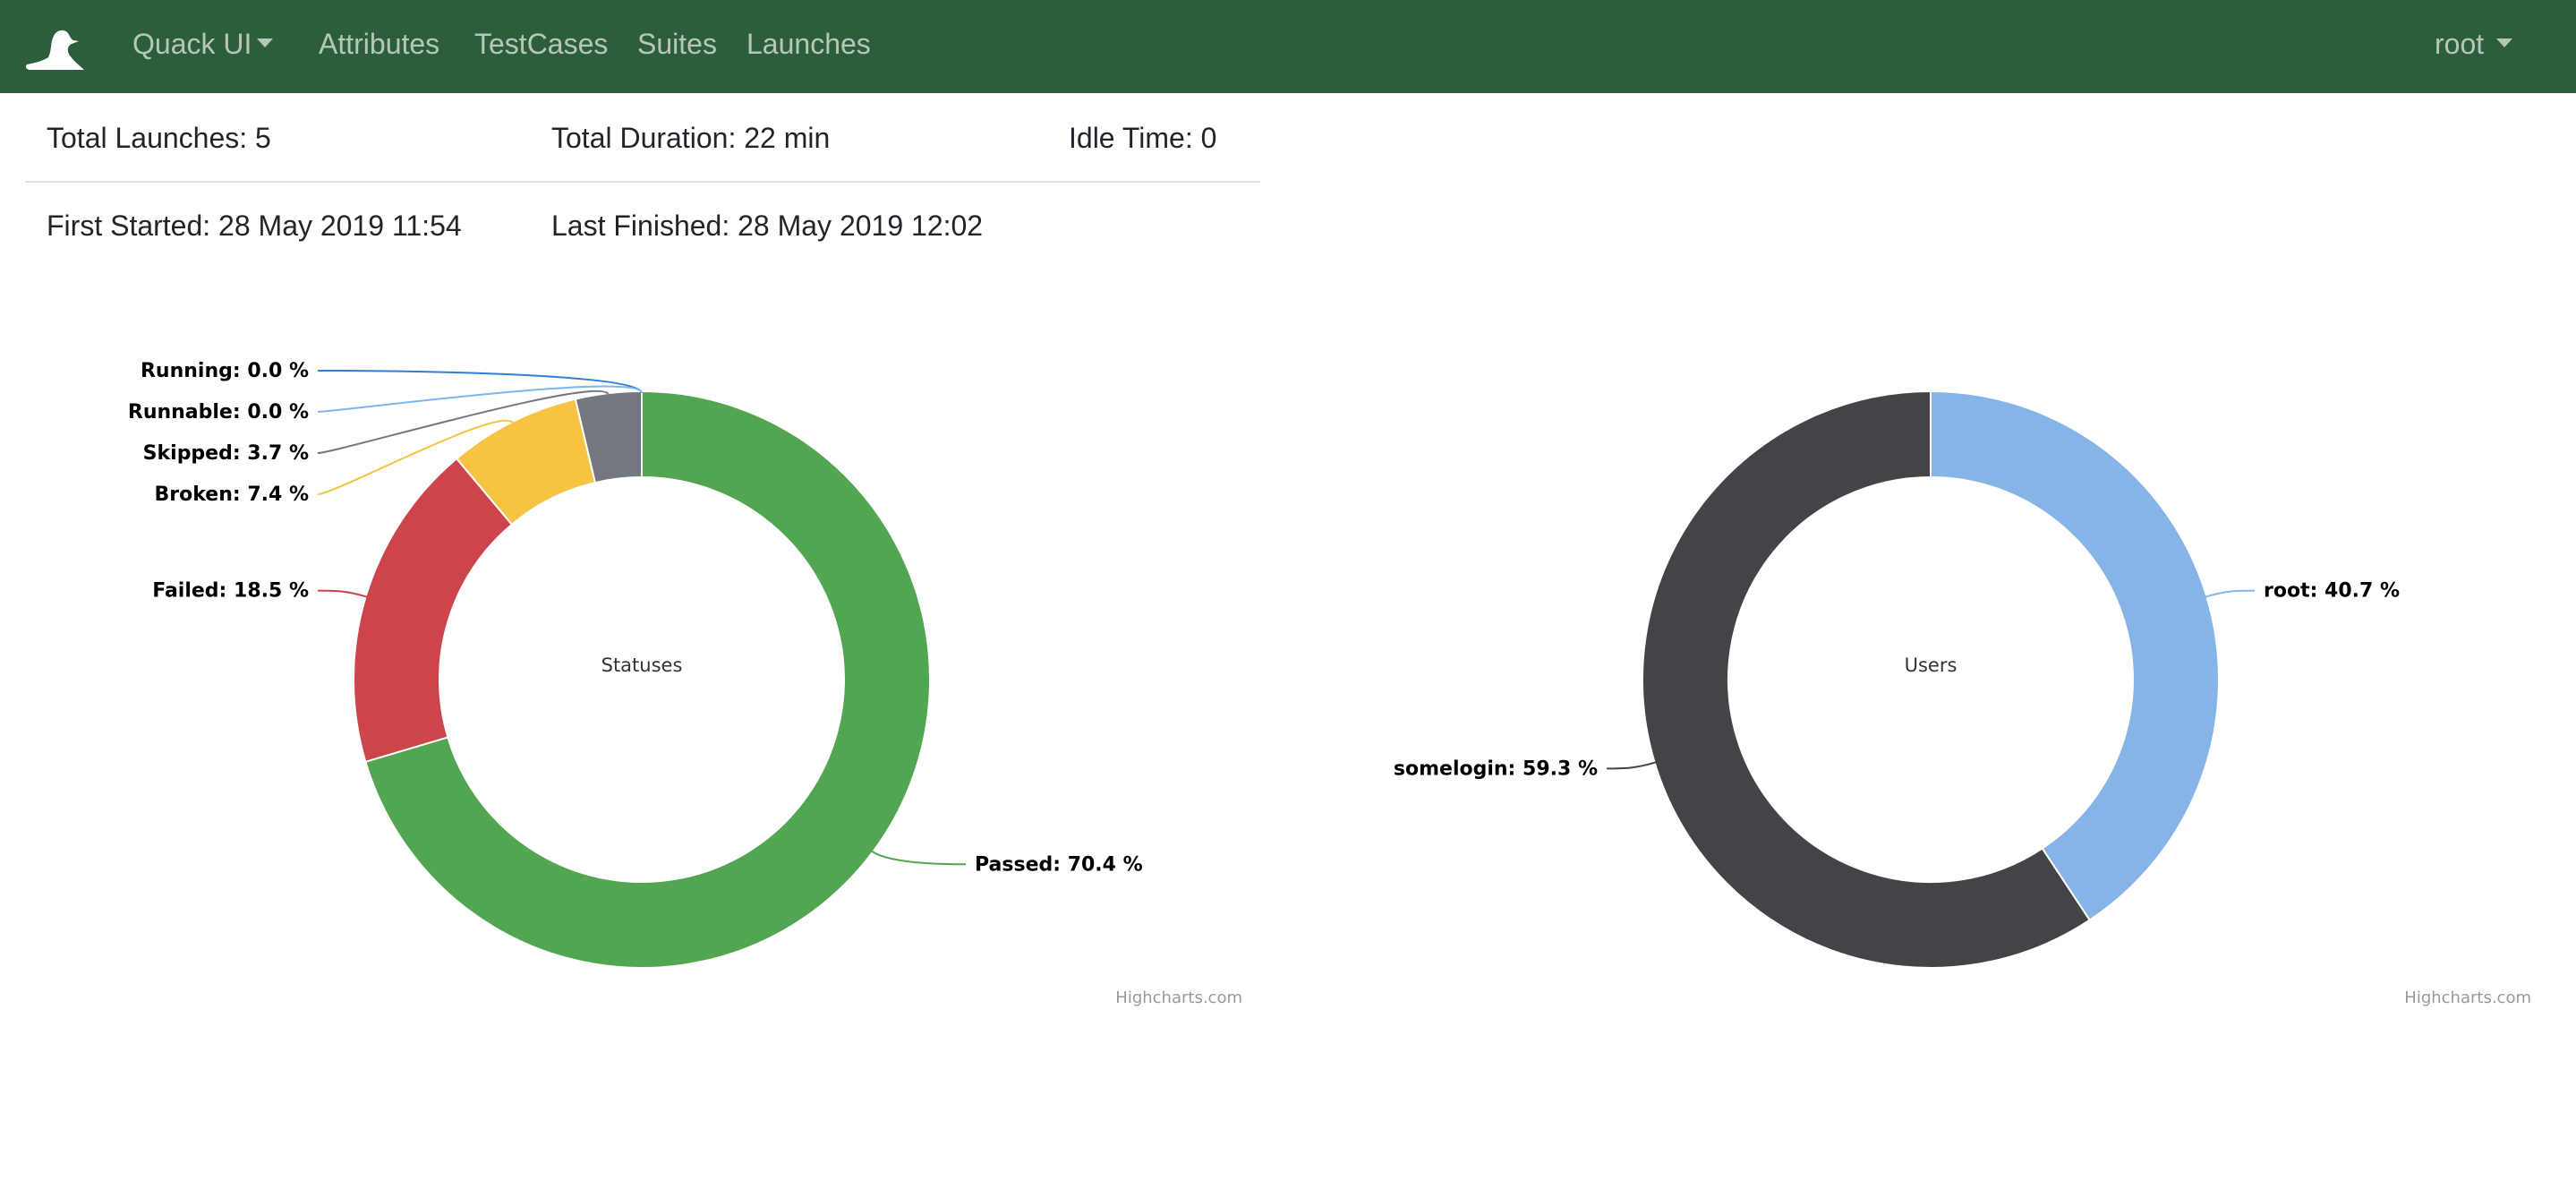  What do you see at coordinates (642, 665) in the screenshot?
I see `chart-center-title: Statuses` at bounding box center [642, 665].